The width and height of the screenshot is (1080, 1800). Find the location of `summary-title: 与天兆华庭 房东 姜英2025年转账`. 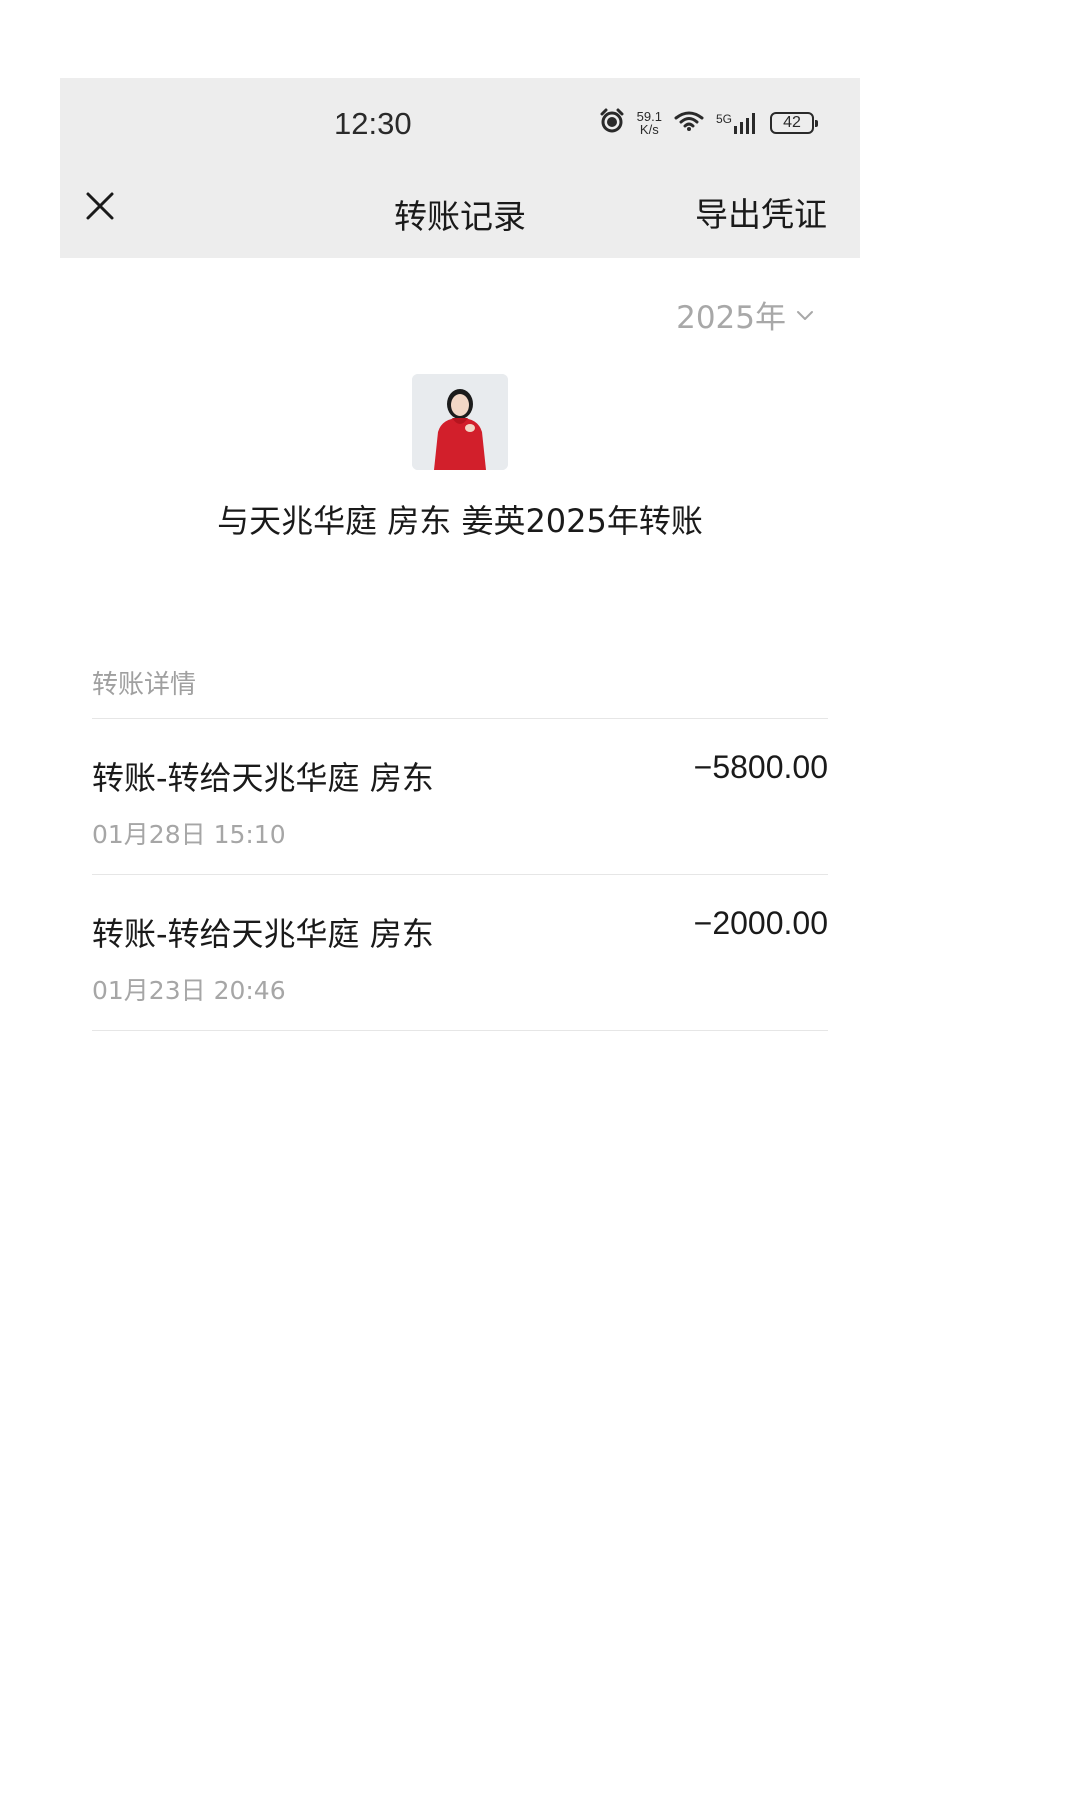

summary-title: 与天兆华庭 房东 姜英2025年转账 is located at coordinates (460, 521).